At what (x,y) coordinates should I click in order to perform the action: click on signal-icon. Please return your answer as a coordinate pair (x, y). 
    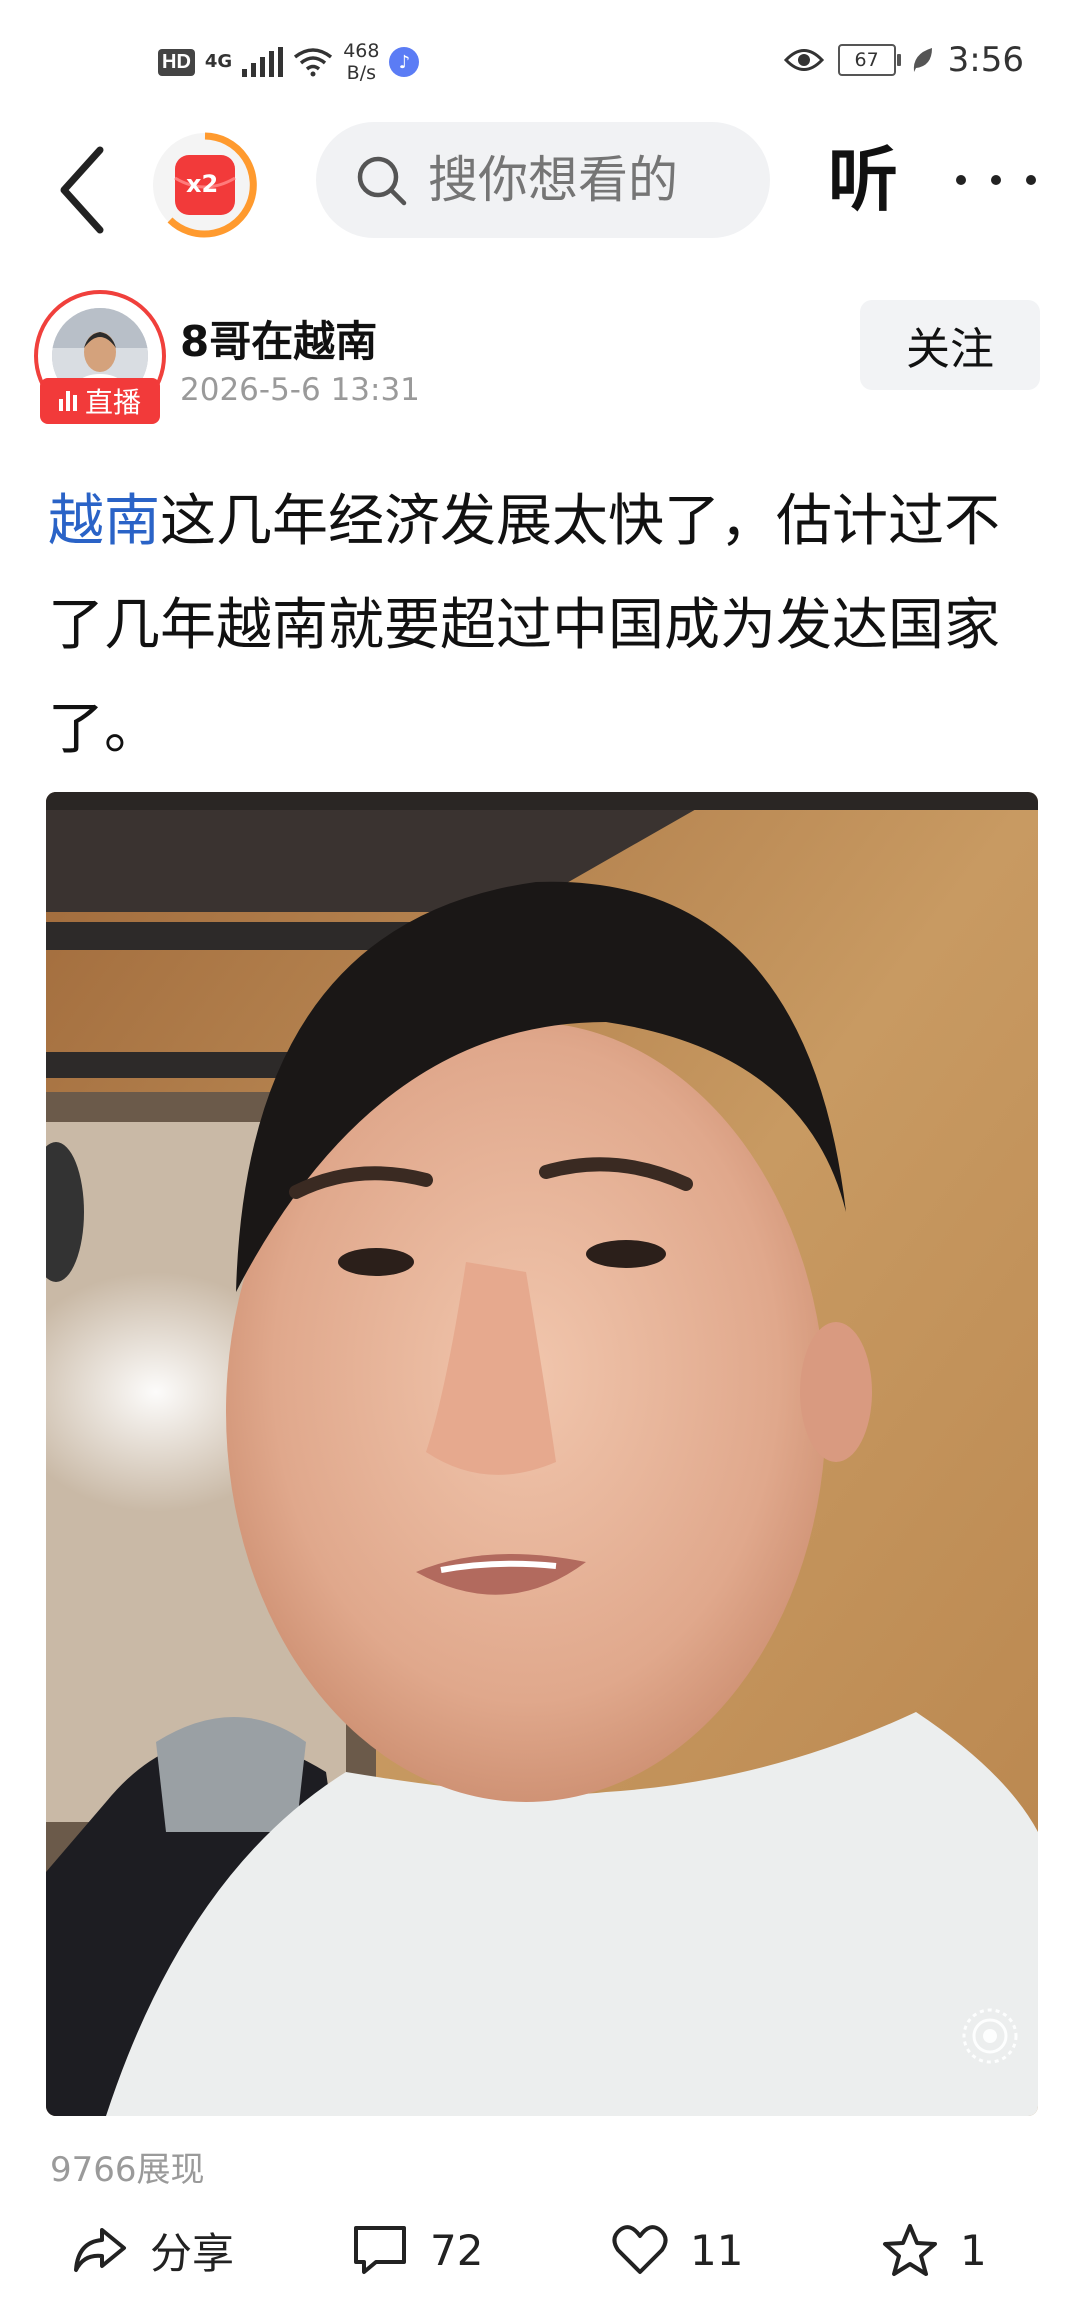
    Looking at the image, I should click on (263, 62).